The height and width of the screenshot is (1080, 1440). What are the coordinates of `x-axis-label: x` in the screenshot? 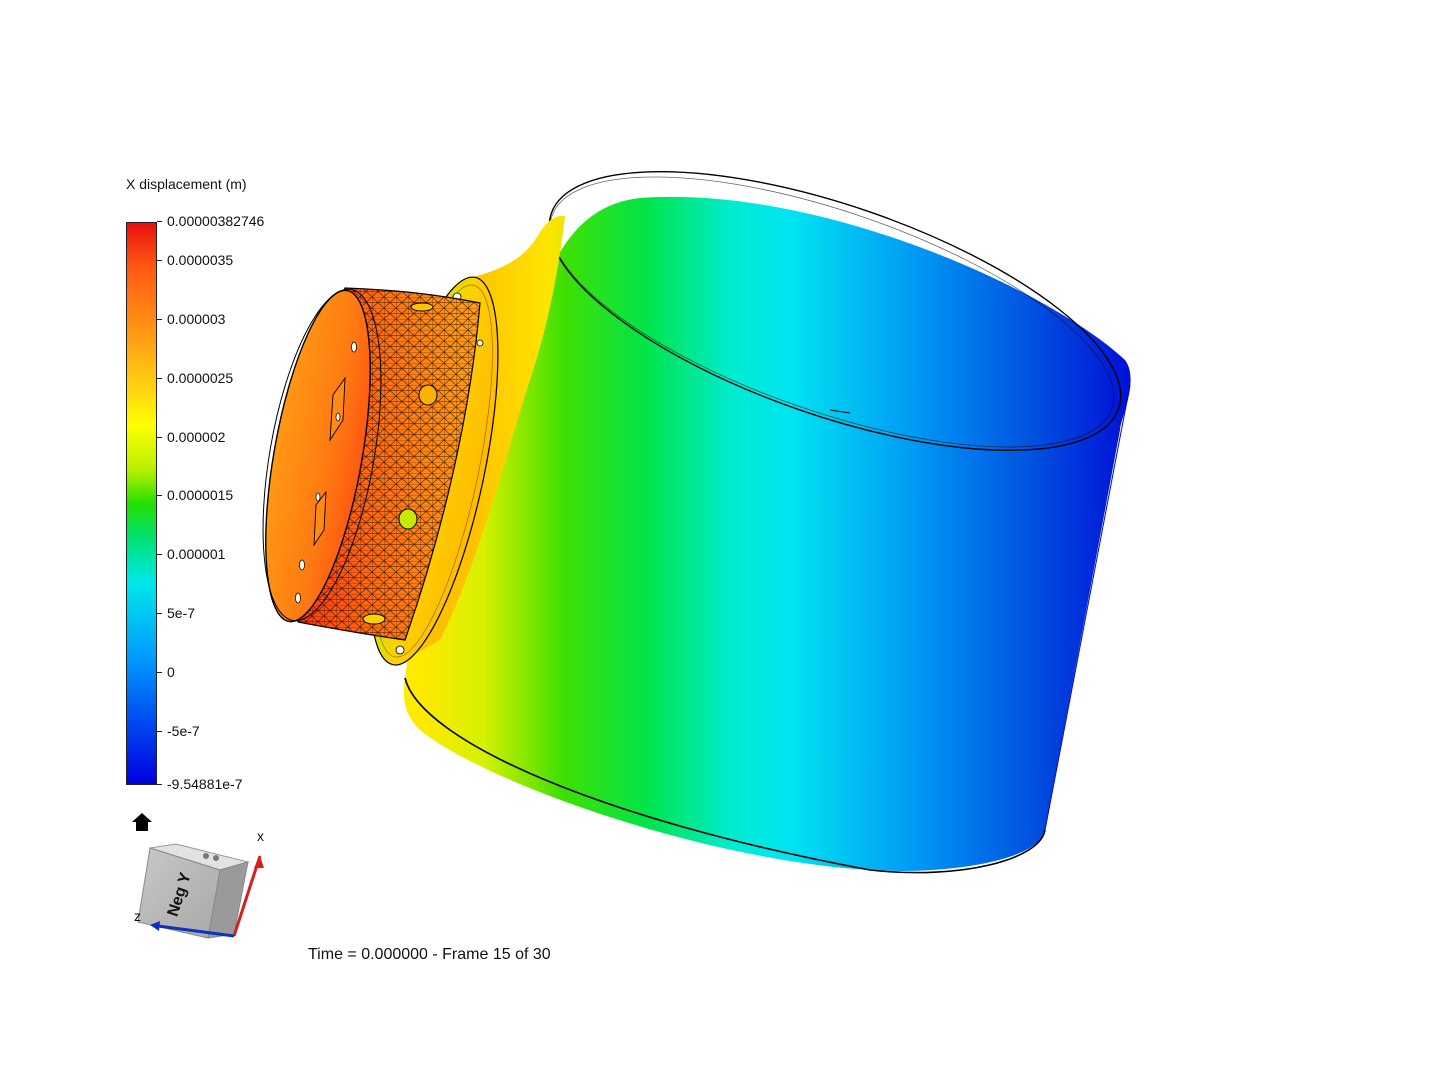 It's located at (260, 836).